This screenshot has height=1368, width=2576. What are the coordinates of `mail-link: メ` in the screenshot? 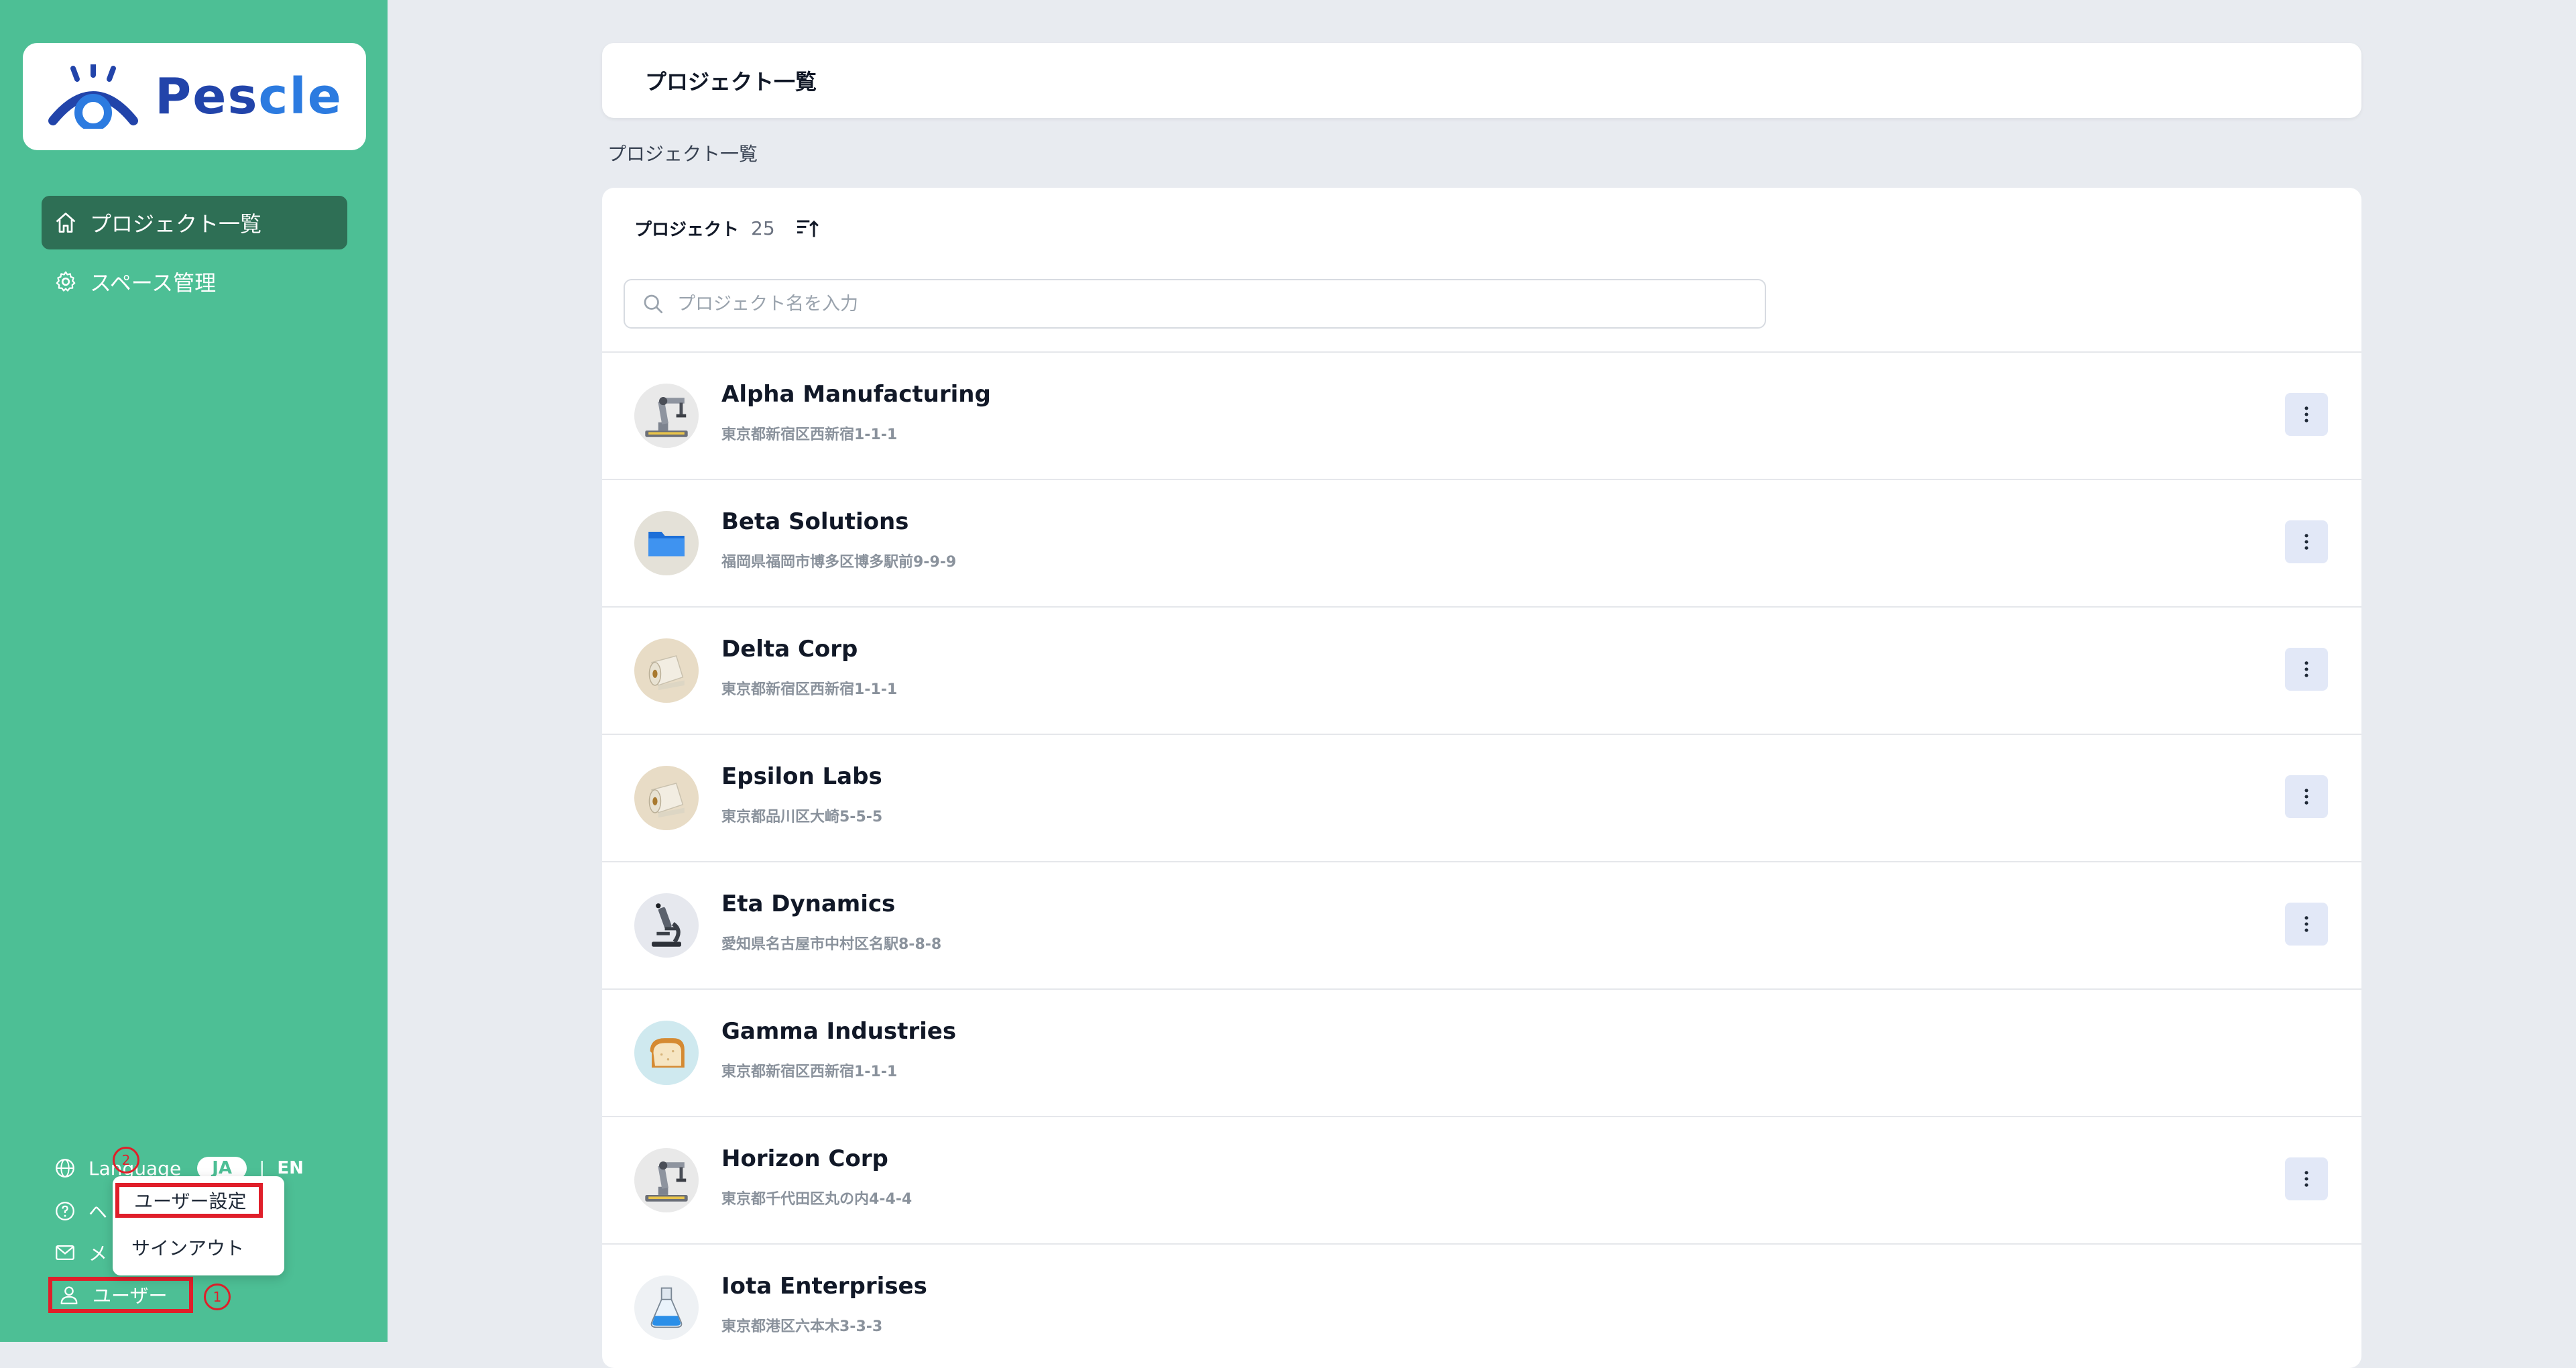 It's located at (80, 1253).